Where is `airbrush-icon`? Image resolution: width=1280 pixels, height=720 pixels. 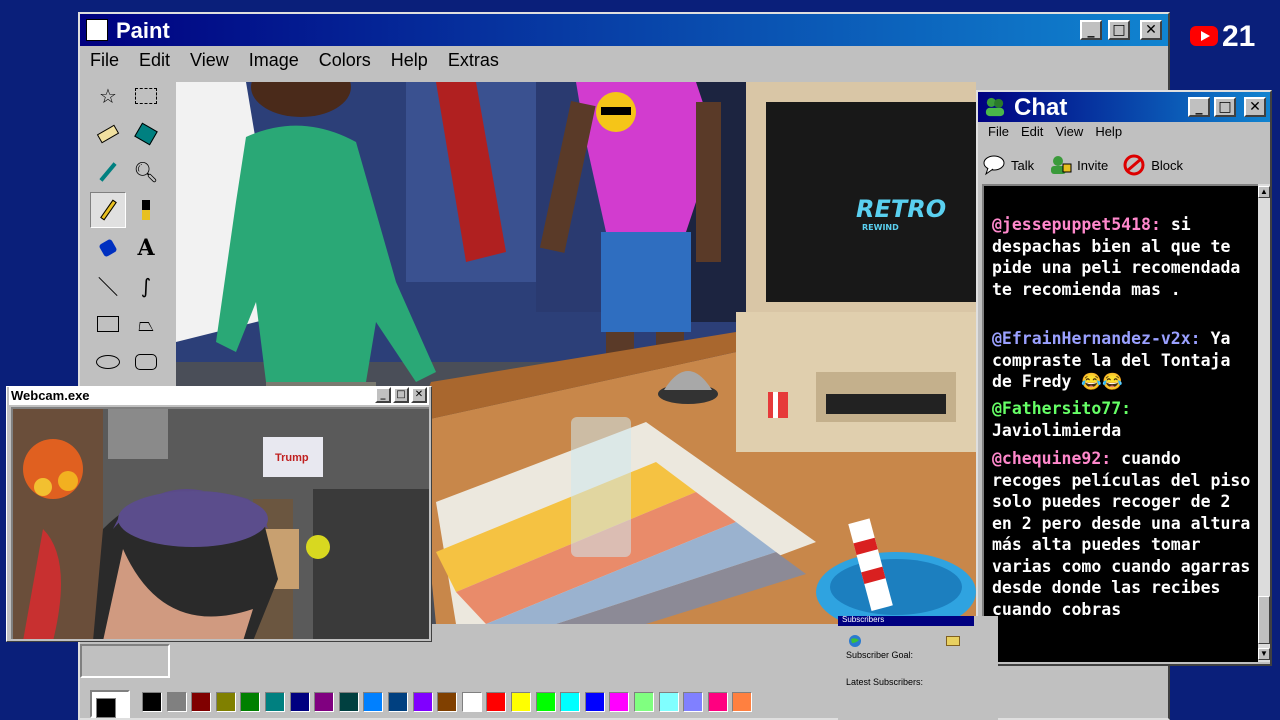 airbrush-icon is located at coordinates (108, 248).